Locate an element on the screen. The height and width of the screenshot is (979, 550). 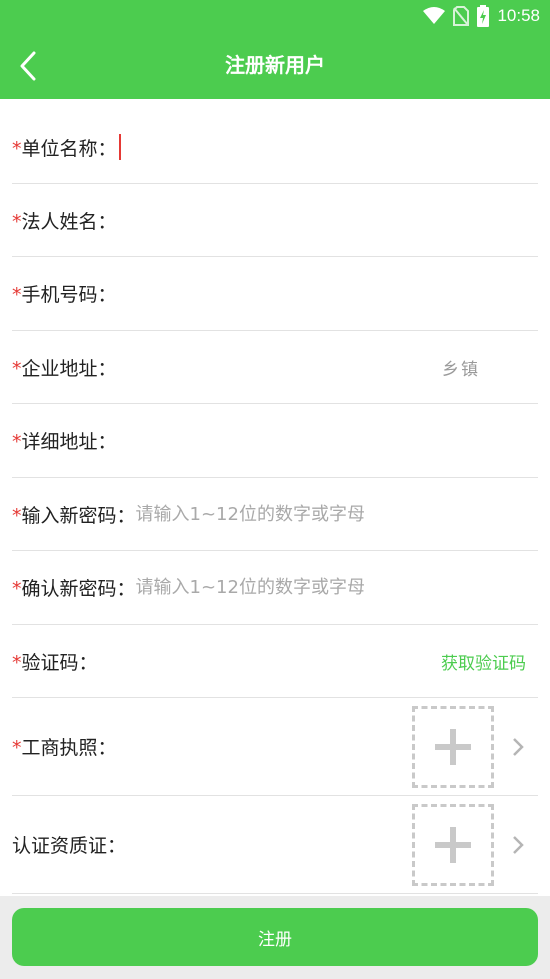
battery-charging-icon is located at coordinates (483, 16).